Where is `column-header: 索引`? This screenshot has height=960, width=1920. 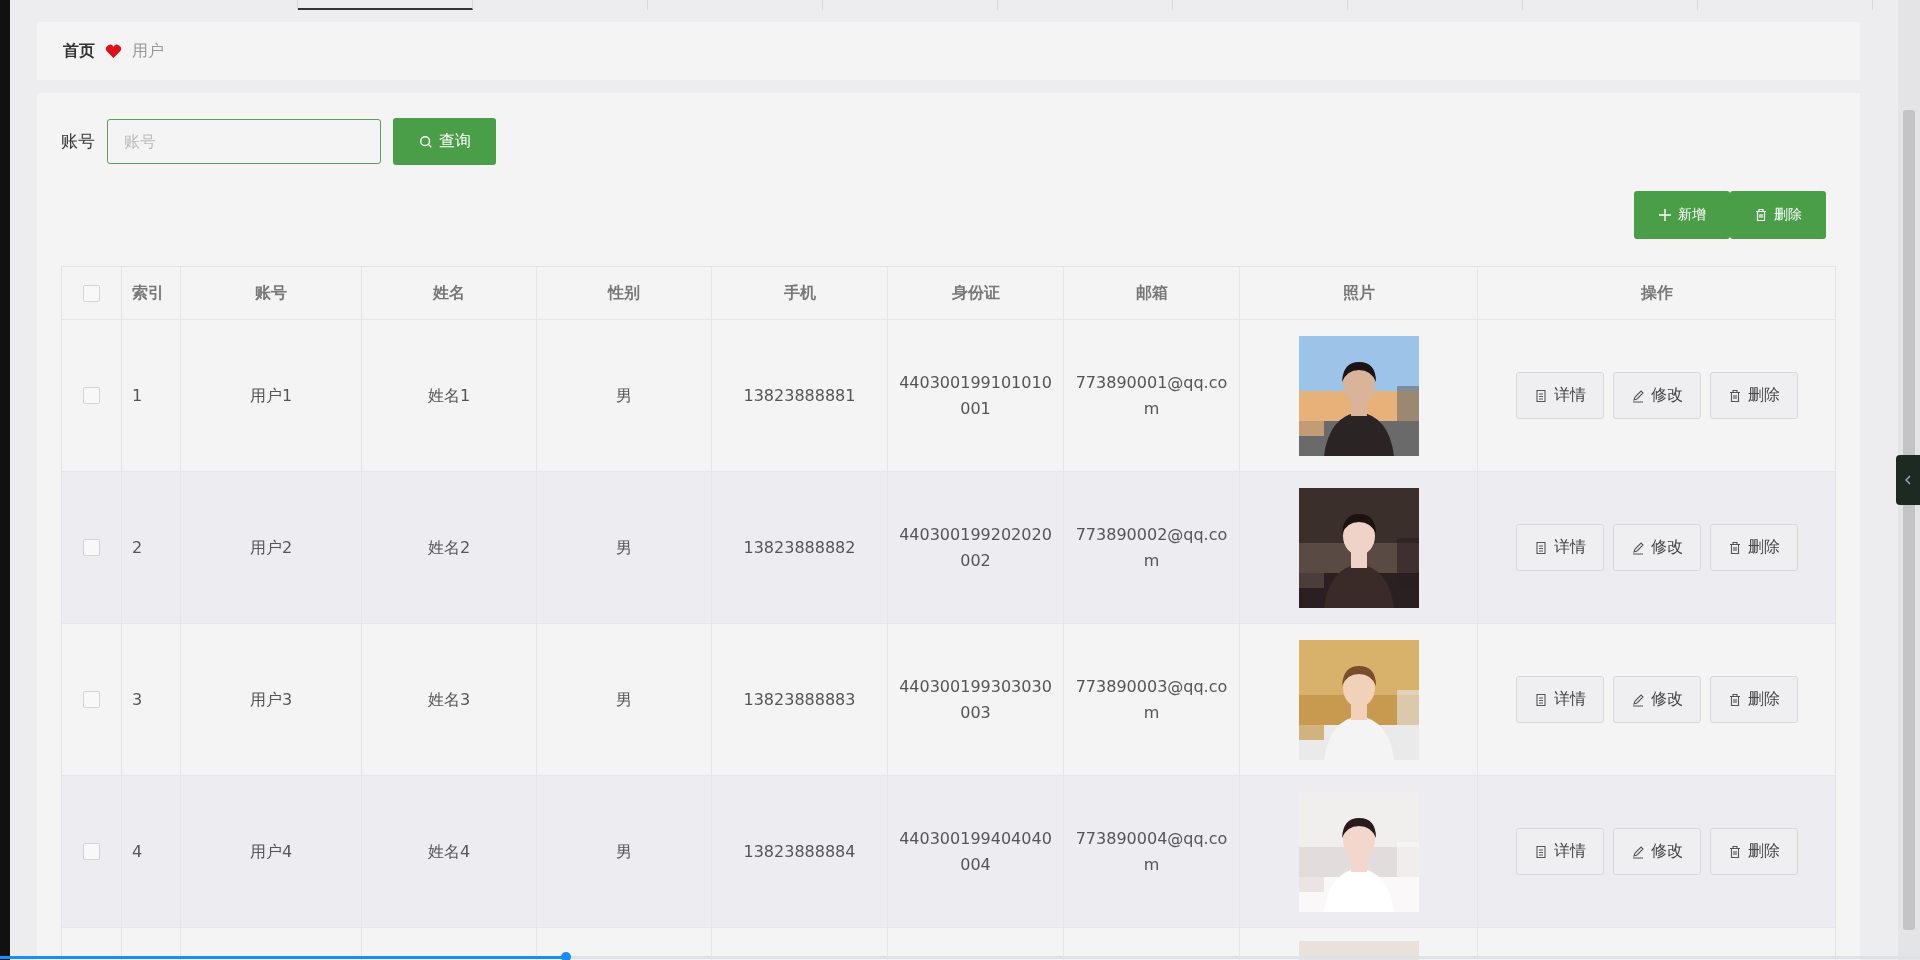 column-header: 索引 is located at coordinates (148, 293).